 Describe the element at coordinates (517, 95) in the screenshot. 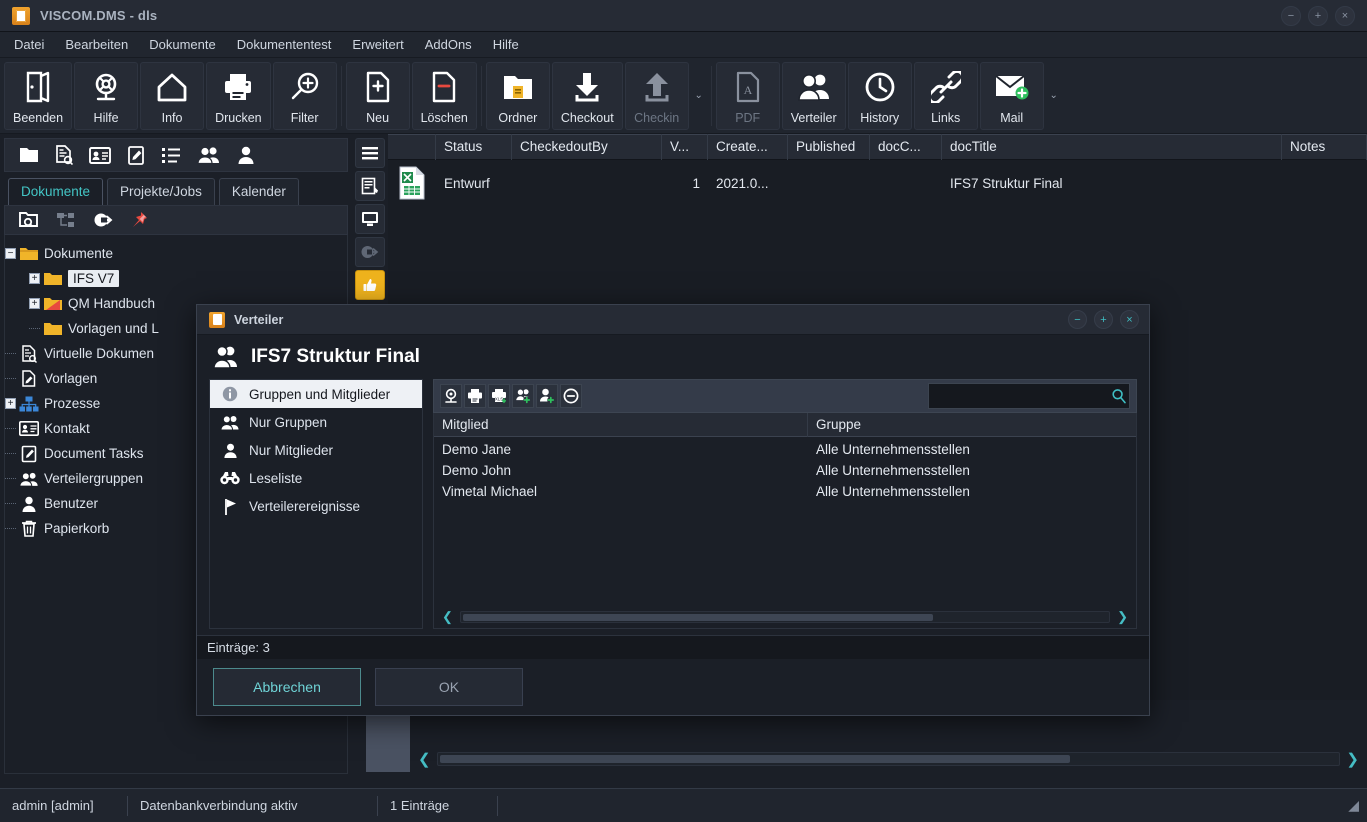

I see `toolbar-button-ordner: Ordner` at that location.